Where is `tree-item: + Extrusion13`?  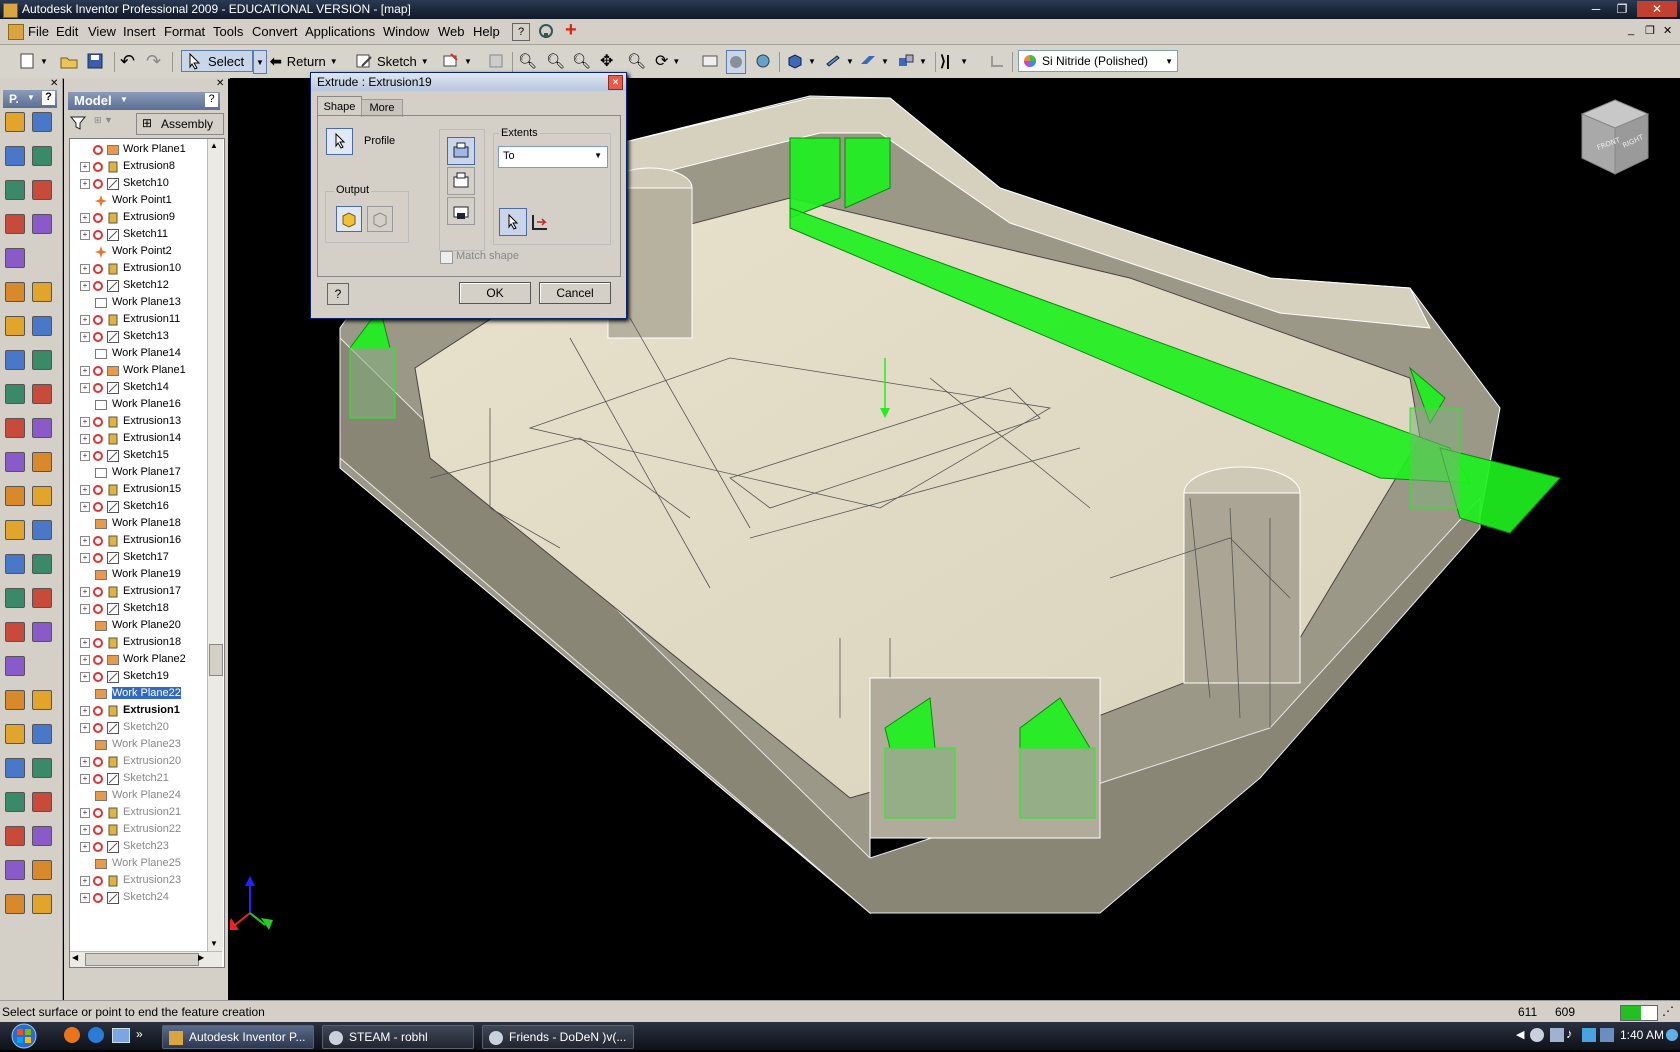
tree-item: + Extrusion13 is located at coordinates (139, 422).